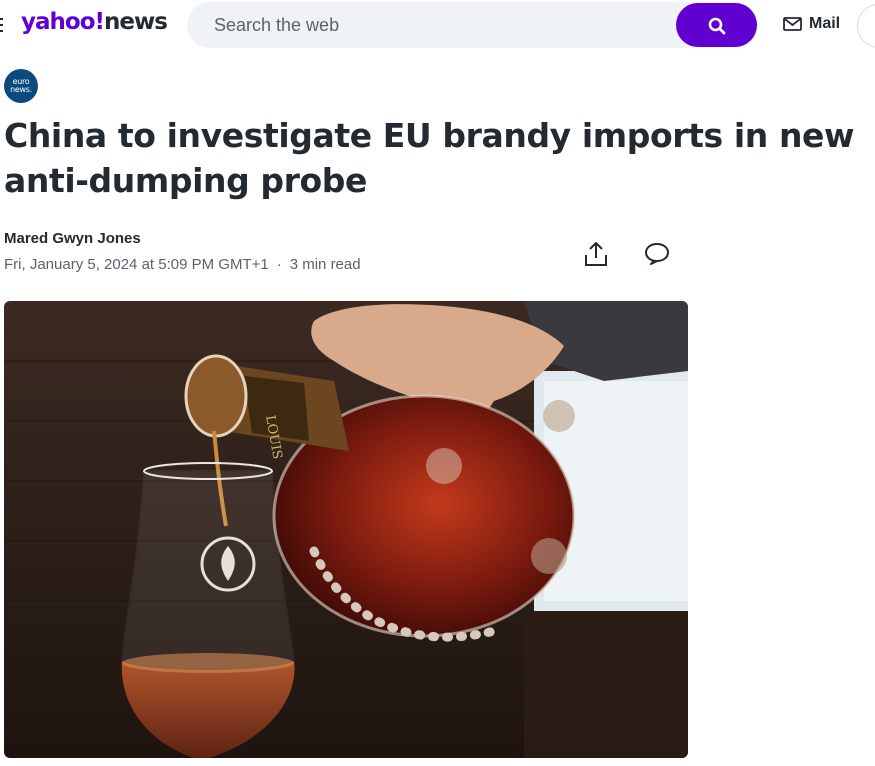  What do you see at coordinates (1, 26) in the screenshot?
I see `menu-icon` at bounding box center [1, 26].